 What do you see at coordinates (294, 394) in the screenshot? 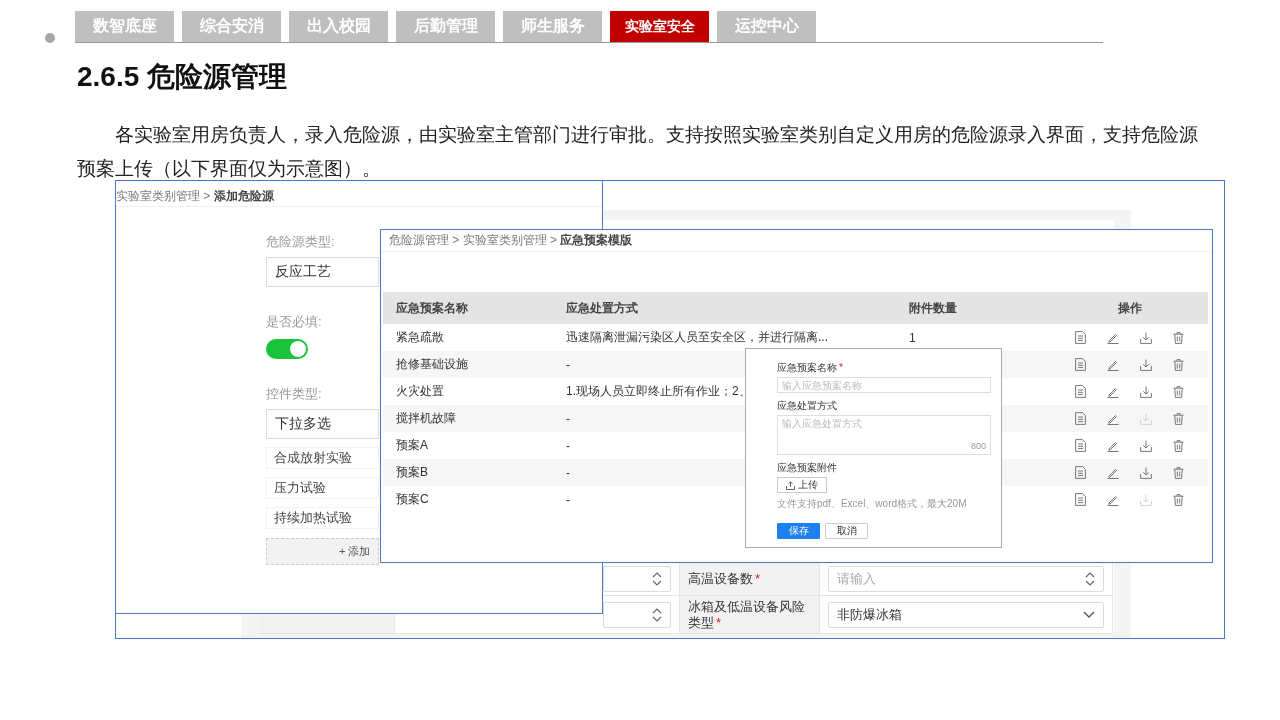
I see `field-label: 控件类型:` at bounding box center [294, 394].